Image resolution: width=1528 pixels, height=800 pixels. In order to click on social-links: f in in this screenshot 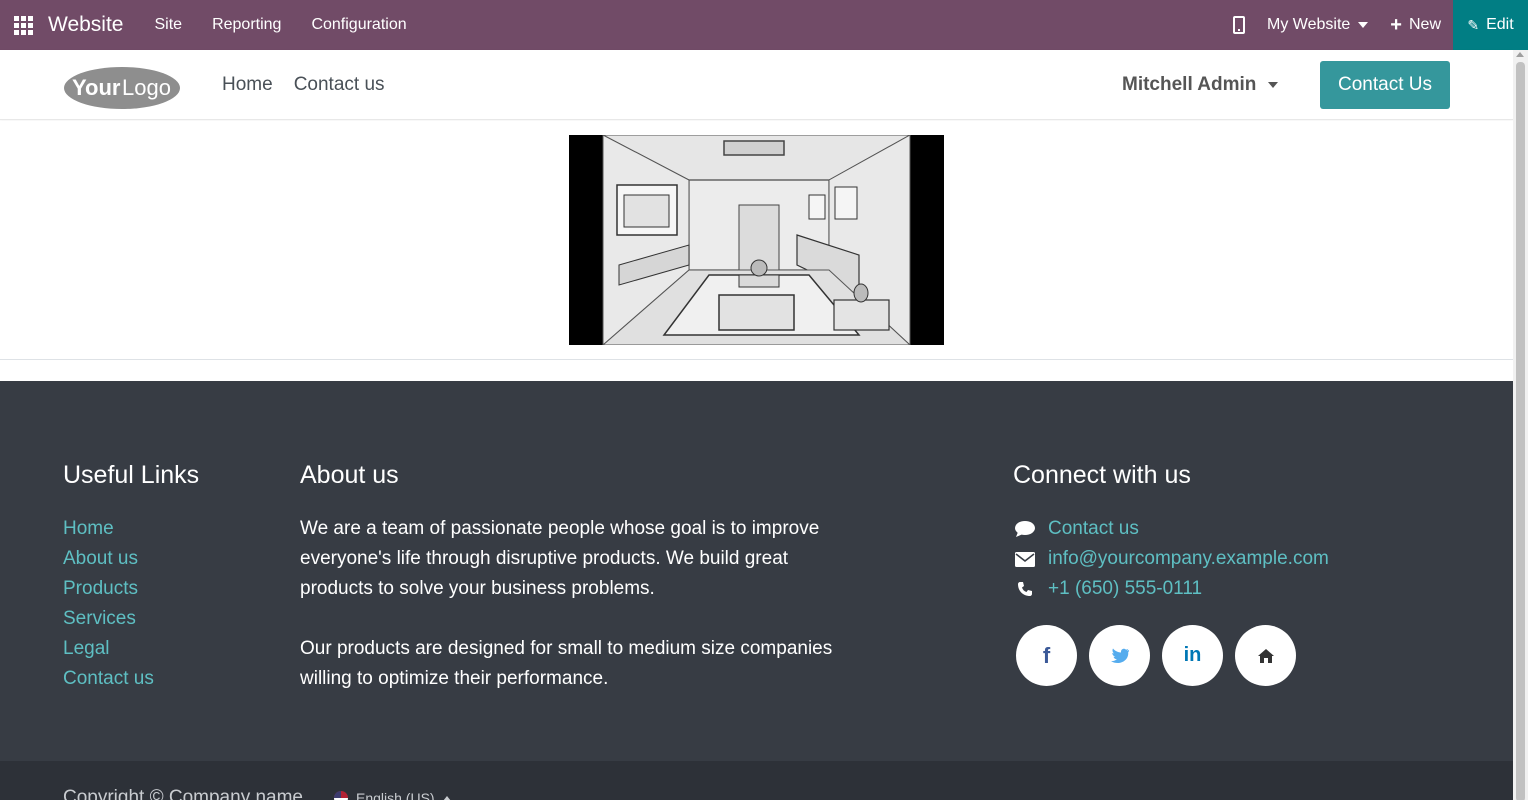, I will do `click(1162, 655)`.